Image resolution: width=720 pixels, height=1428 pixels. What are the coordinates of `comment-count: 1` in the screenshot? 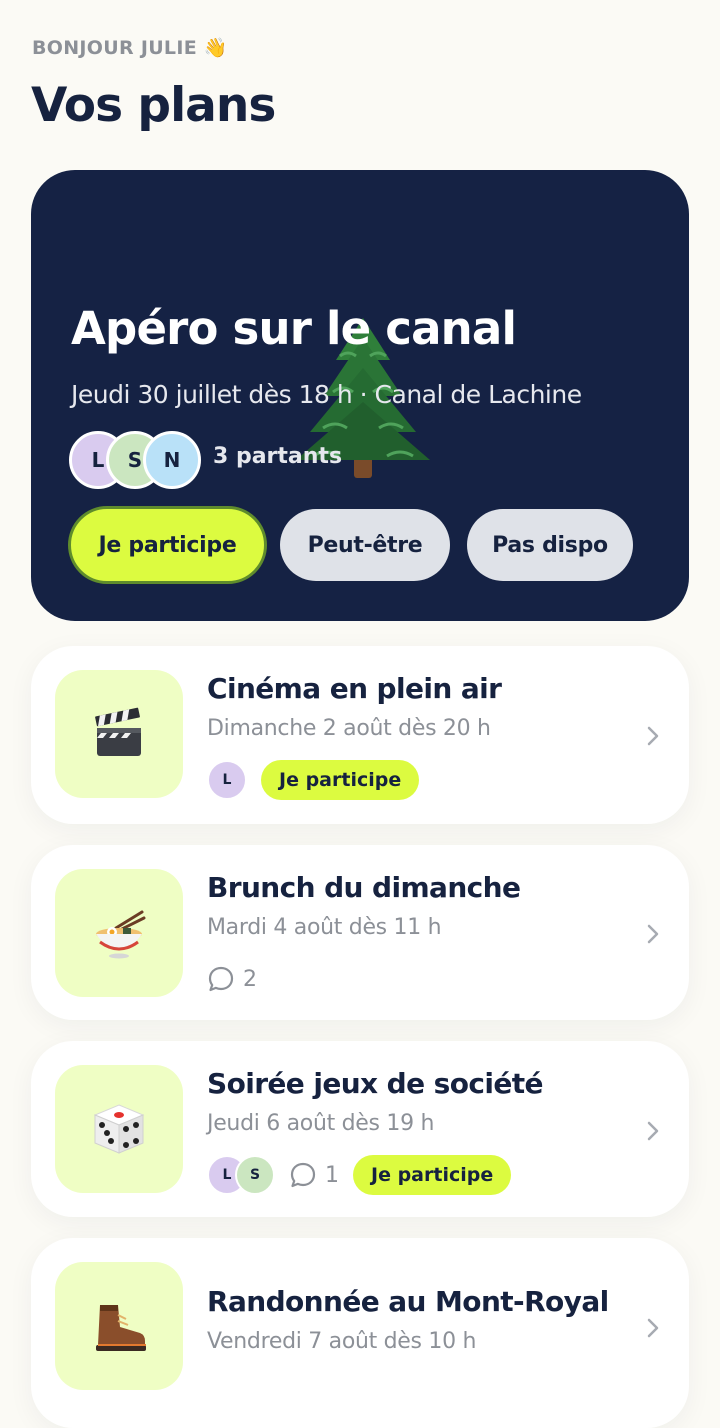 It's located at (314, 1175).